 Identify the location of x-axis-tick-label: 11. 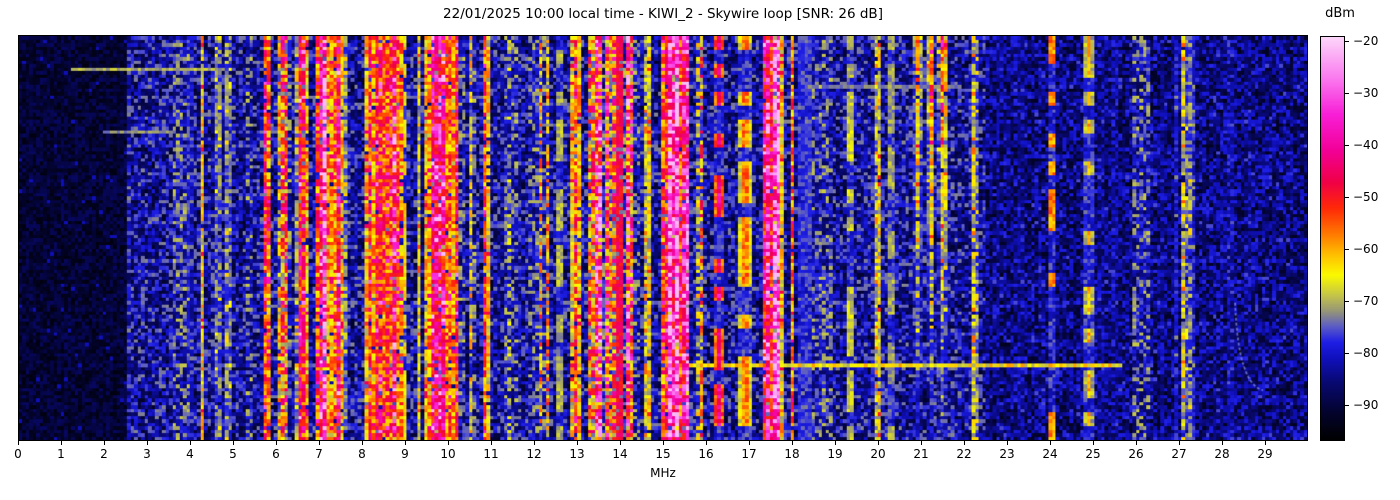
(491, 454).